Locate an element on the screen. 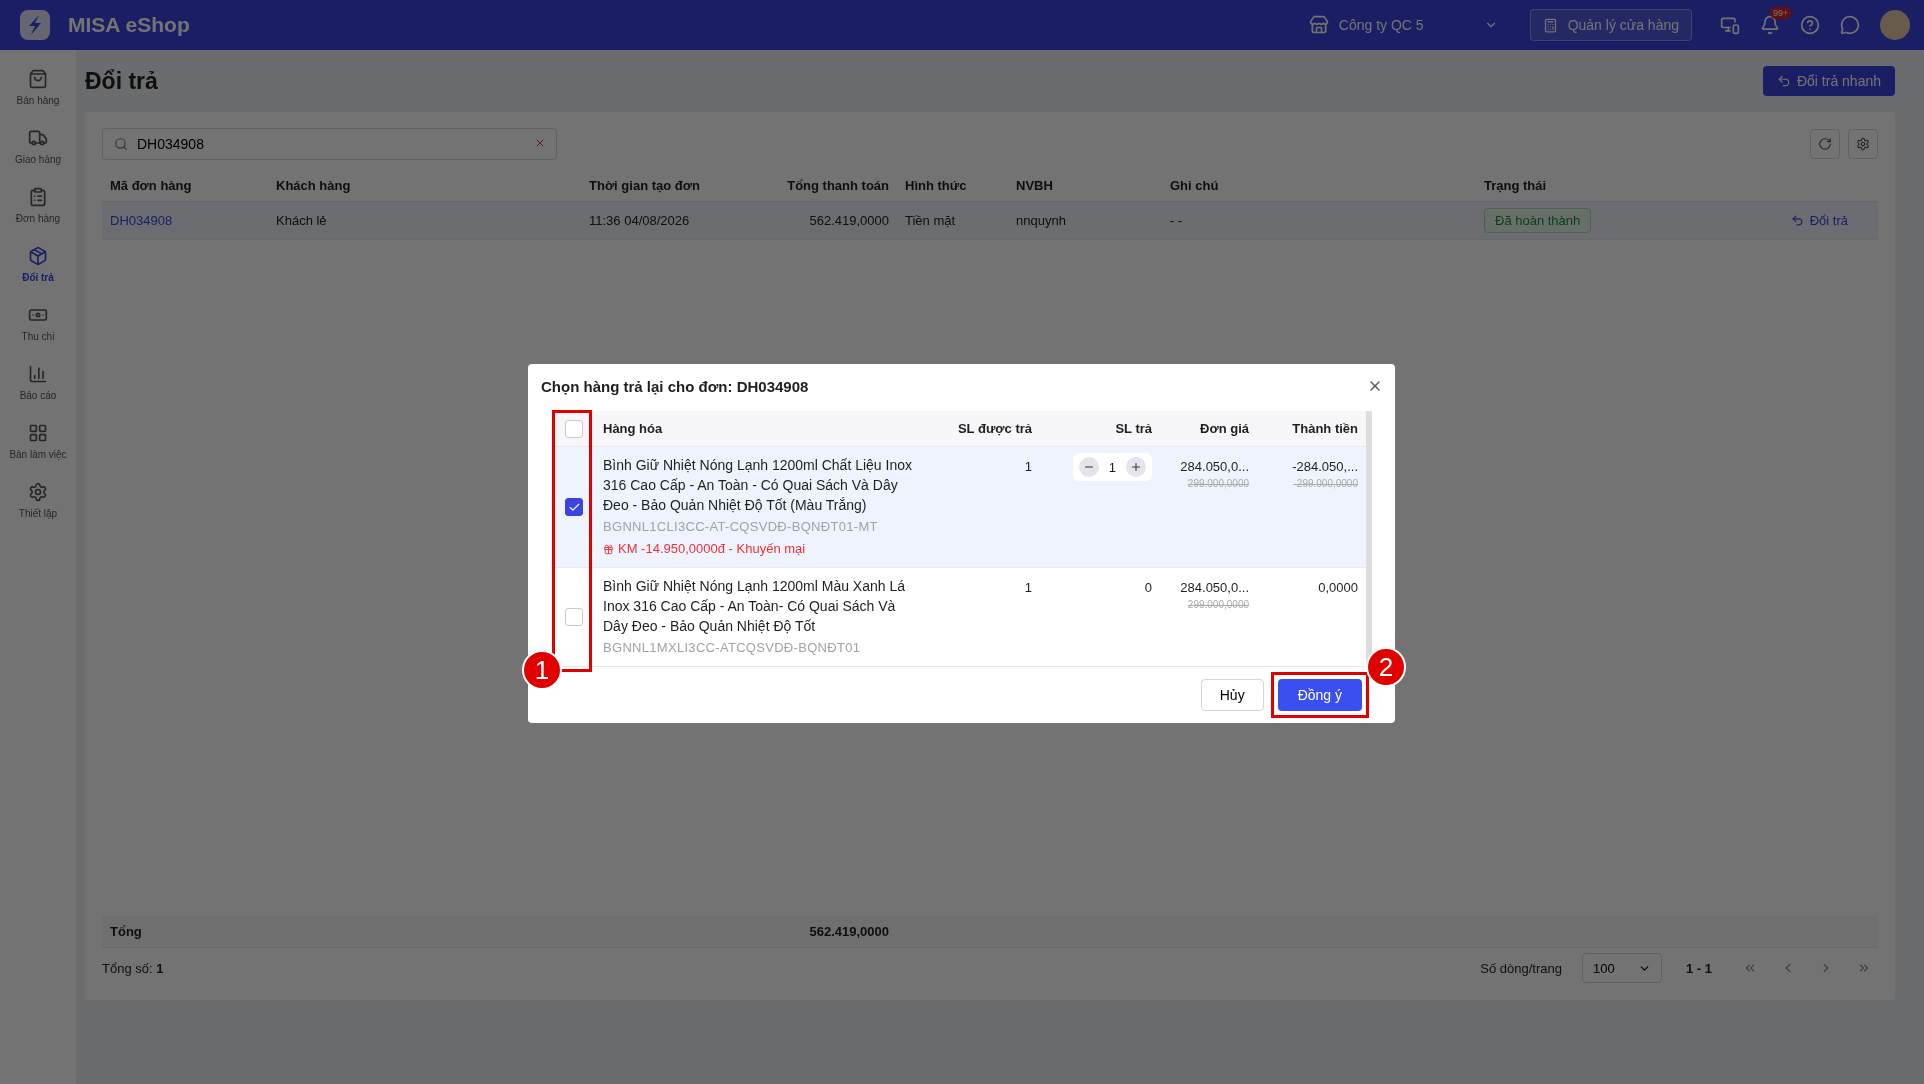 This screenshot has width=1924, height=1084. sidebar-item: Bán hàng is located at coordinates (38, 87).